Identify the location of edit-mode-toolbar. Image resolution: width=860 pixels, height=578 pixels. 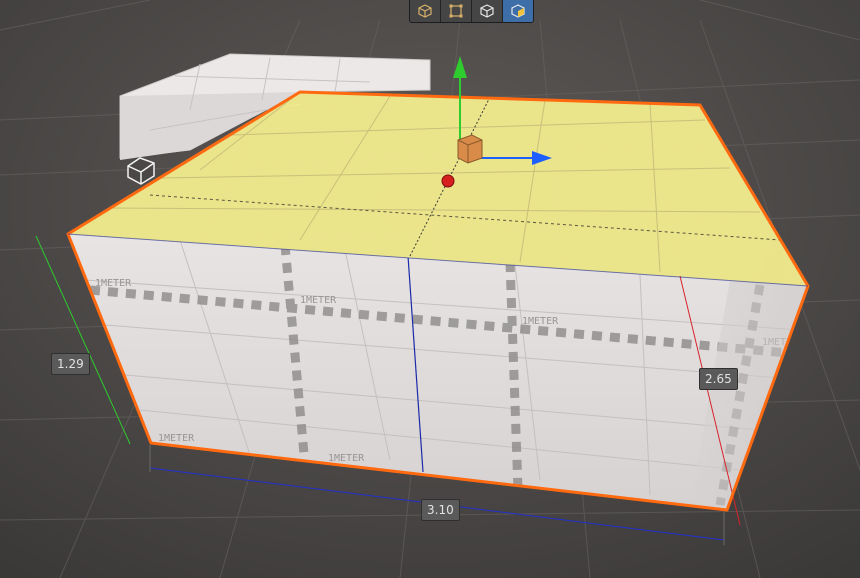
(471, 11).